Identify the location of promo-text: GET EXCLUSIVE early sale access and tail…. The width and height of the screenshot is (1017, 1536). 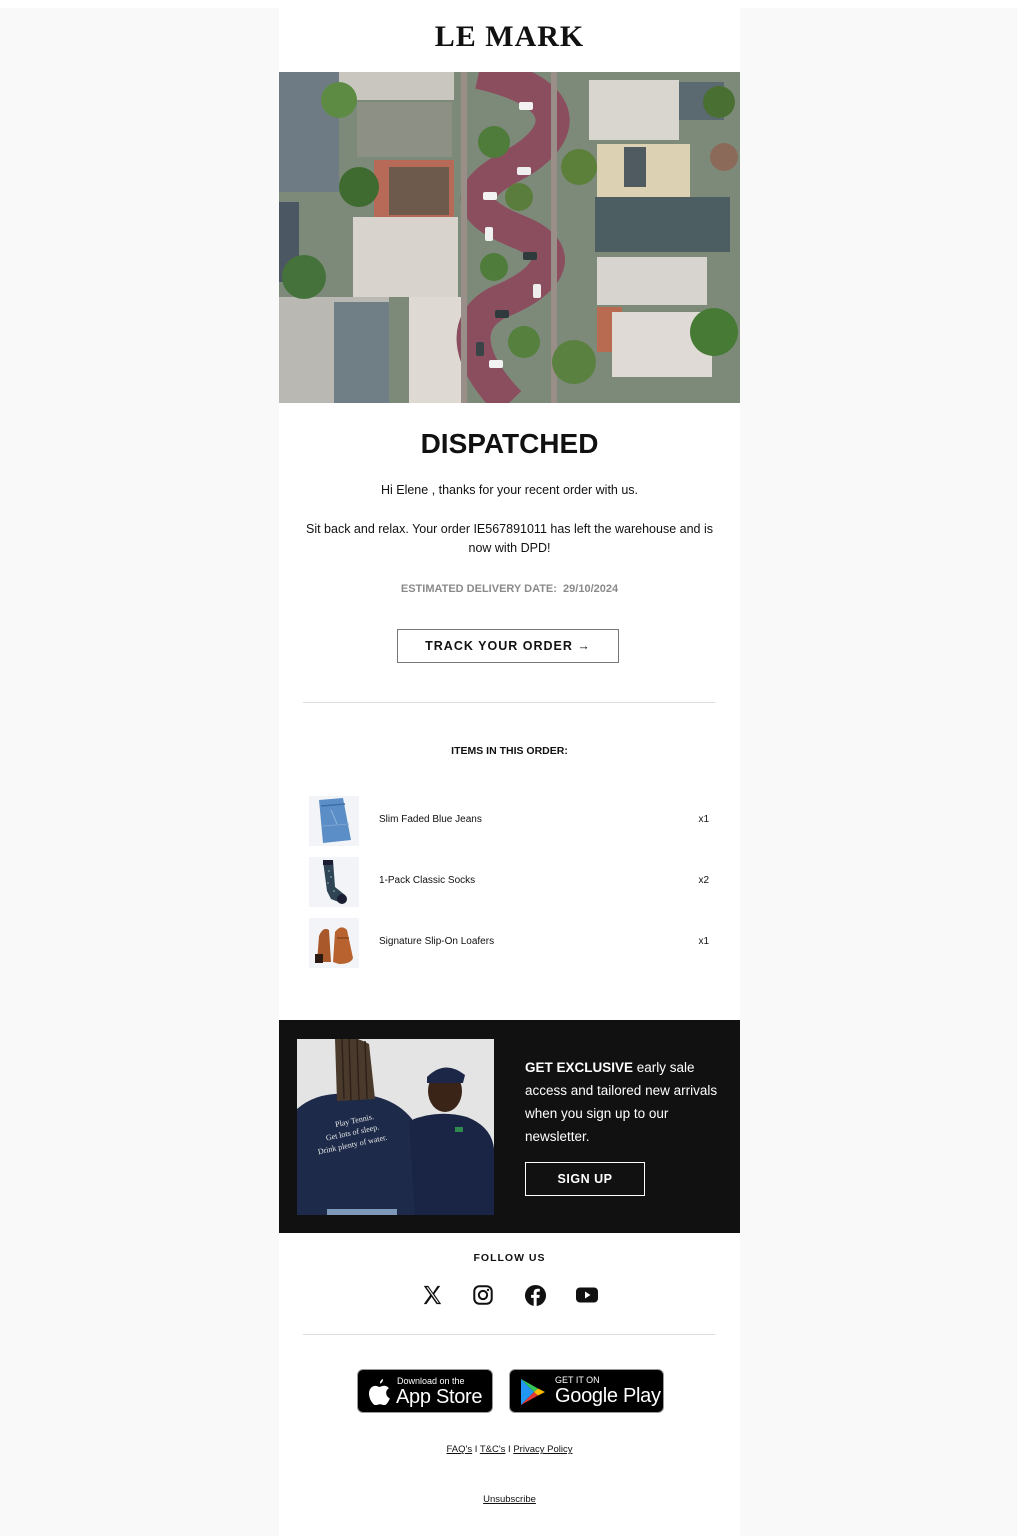
(627, 1102).